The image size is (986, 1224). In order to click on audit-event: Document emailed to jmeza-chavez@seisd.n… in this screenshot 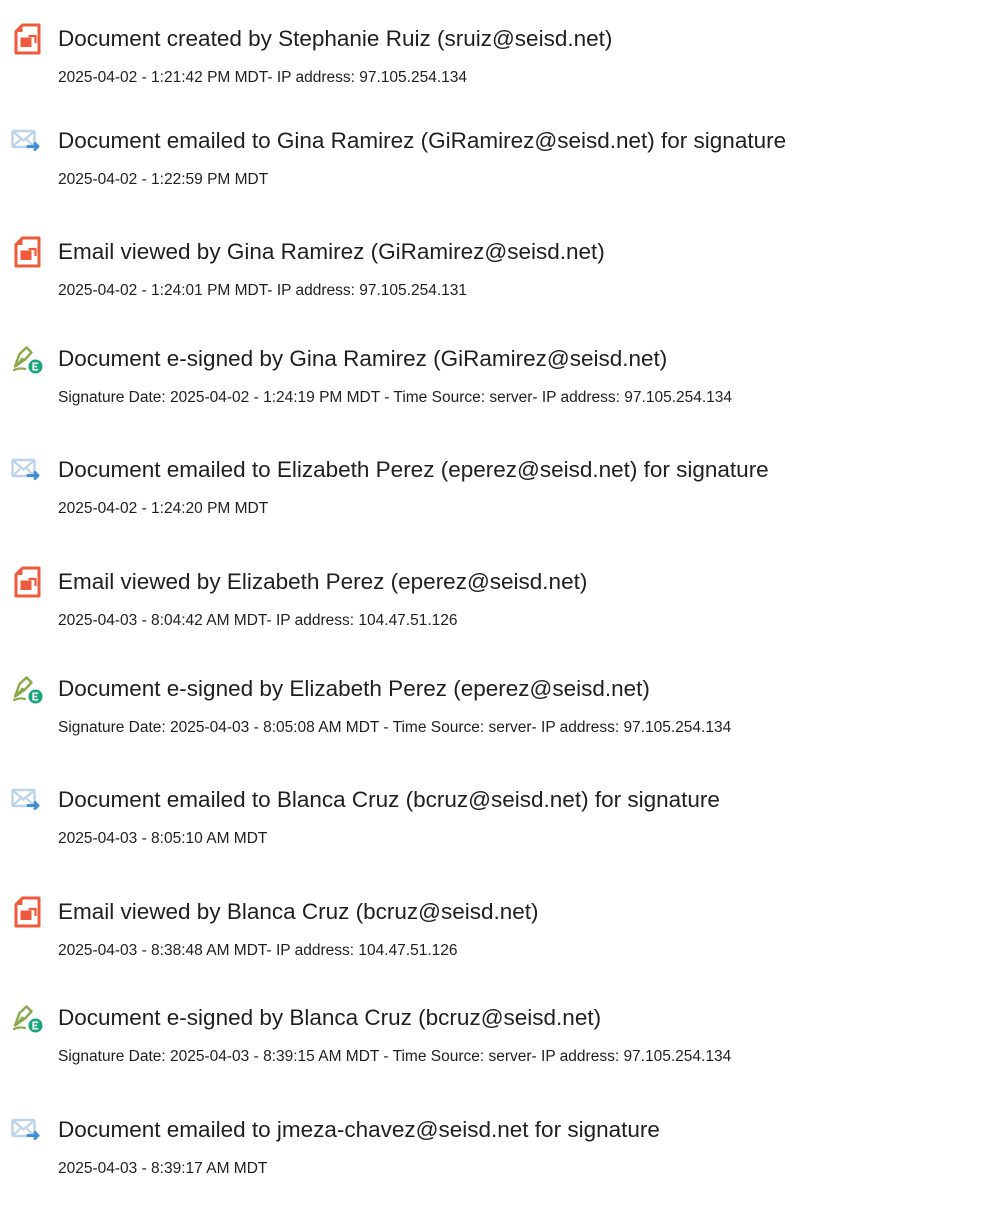, I will do `click(493, 1158)`.